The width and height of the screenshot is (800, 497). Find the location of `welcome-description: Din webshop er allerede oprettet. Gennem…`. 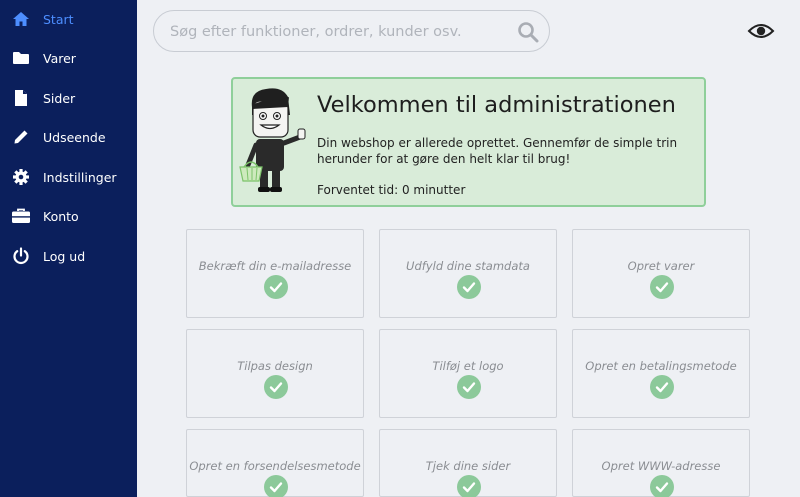

welcome-description: Din webshop er allerede oprettet. Gennem… is located at coordinates (497, 151).